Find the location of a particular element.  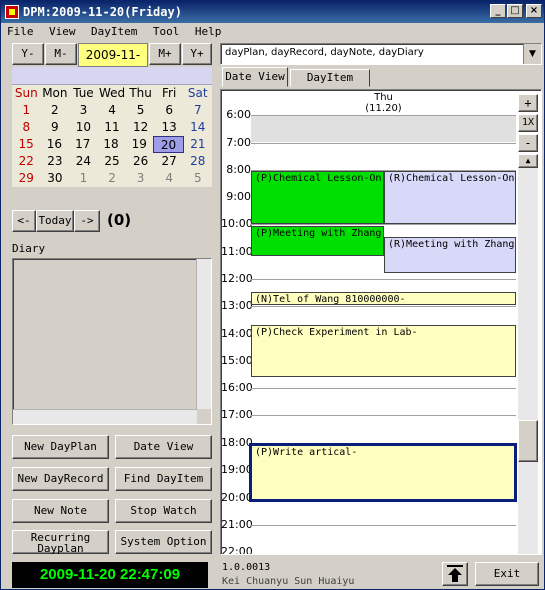

hour-label: 10:00 is located at coordinates (237, 223).